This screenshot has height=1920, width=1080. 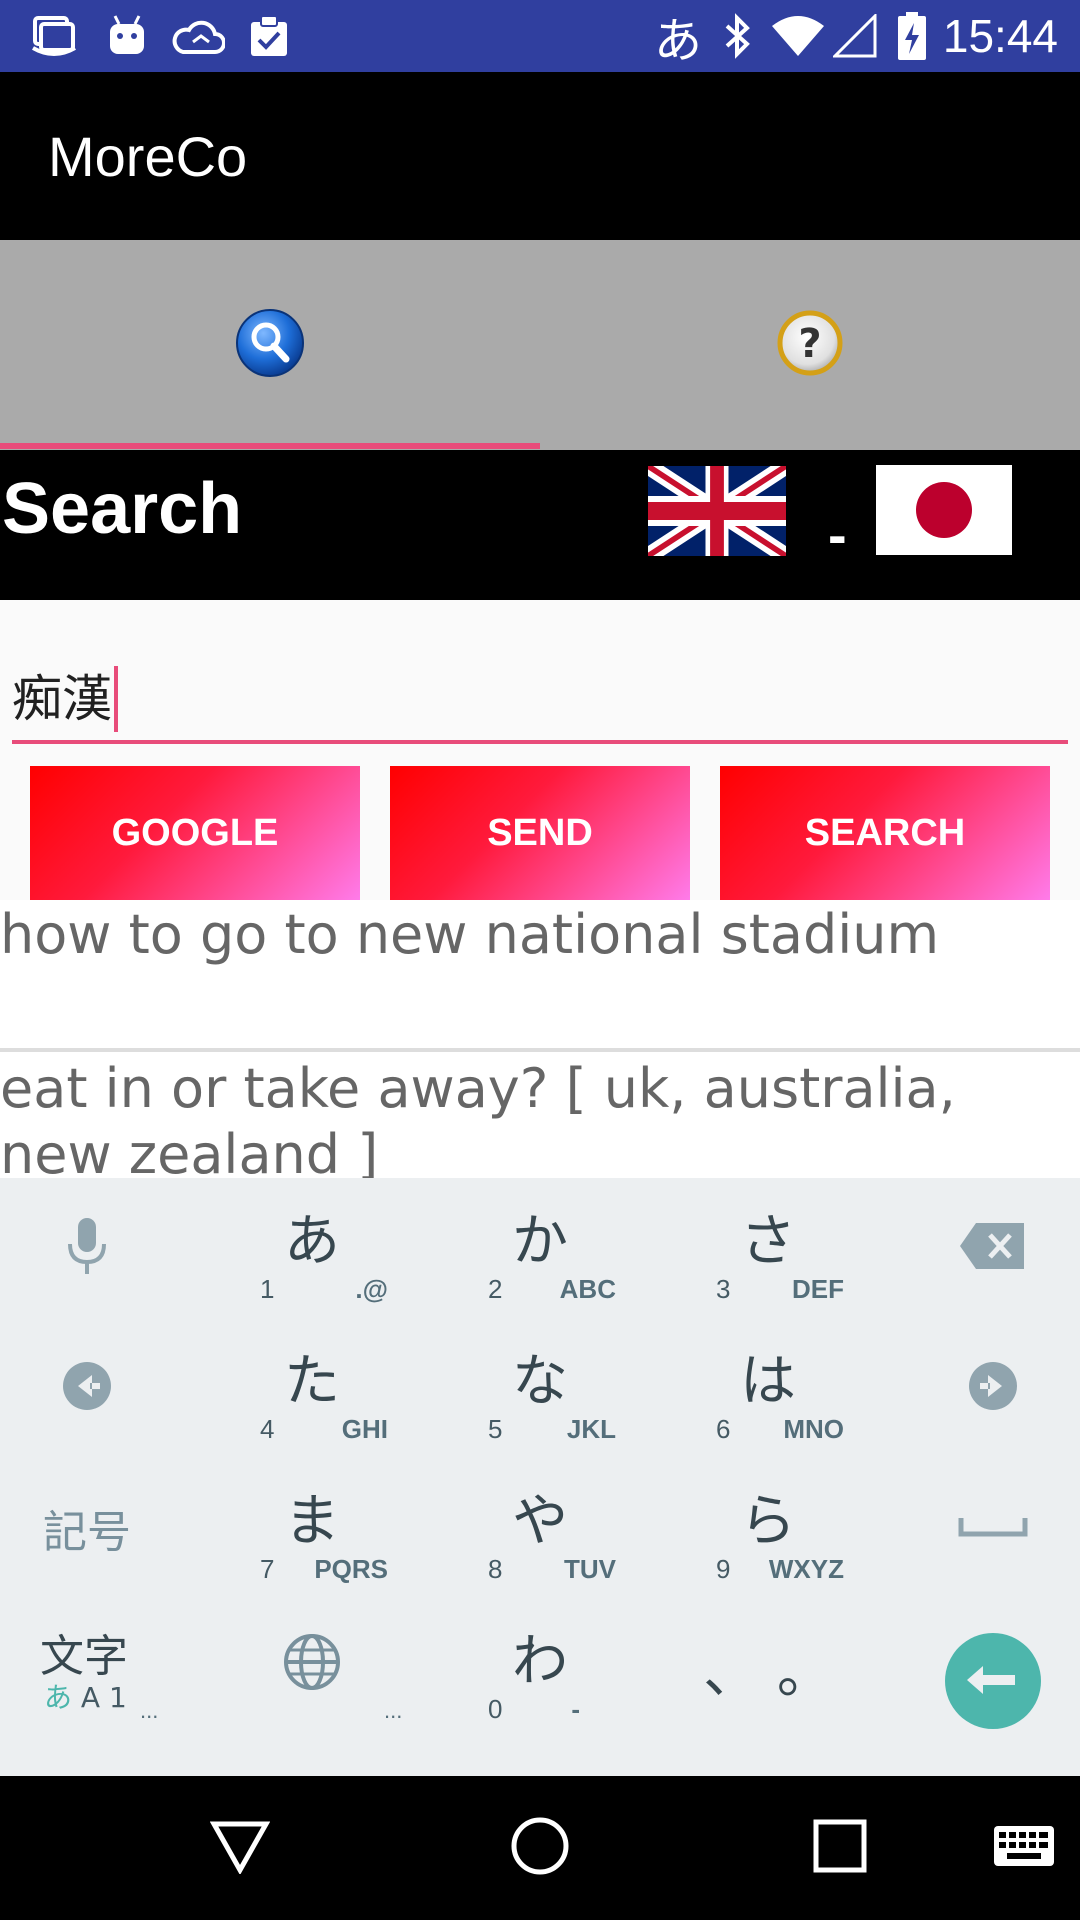 I want to click on enter-icon, so click(x=993, y=1681).